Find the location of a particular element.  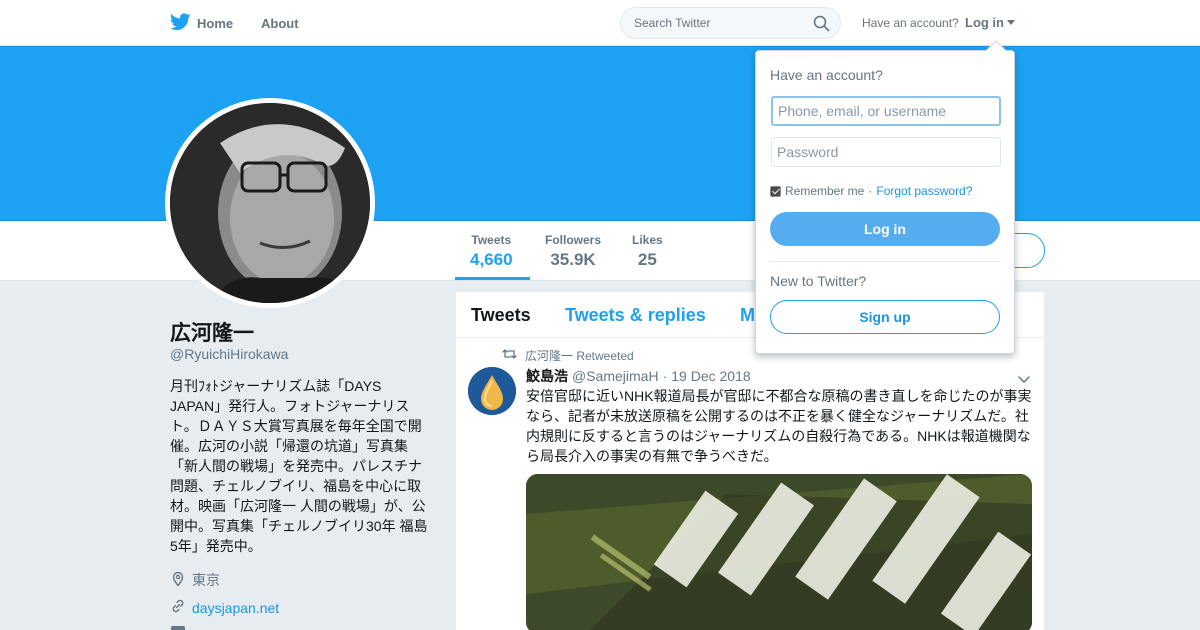

profile-name: 広河隆一 is located at coordinates (212, 333).